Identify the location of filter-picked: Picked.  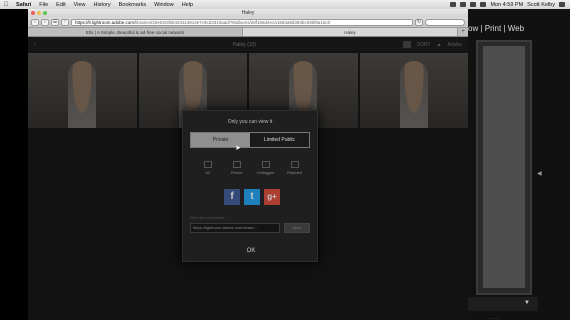
(237, 168).